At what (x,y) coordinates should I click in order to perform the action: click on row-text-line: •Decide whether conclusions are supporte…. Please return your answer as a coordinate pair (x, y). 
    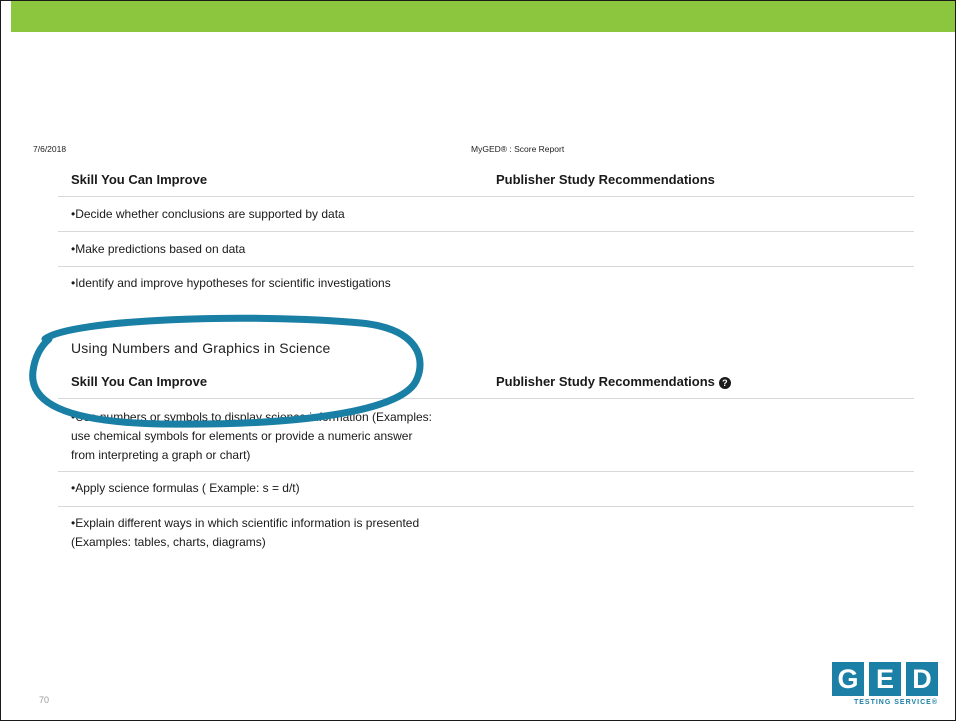
    Looking at the image, I should click on (208, 214).